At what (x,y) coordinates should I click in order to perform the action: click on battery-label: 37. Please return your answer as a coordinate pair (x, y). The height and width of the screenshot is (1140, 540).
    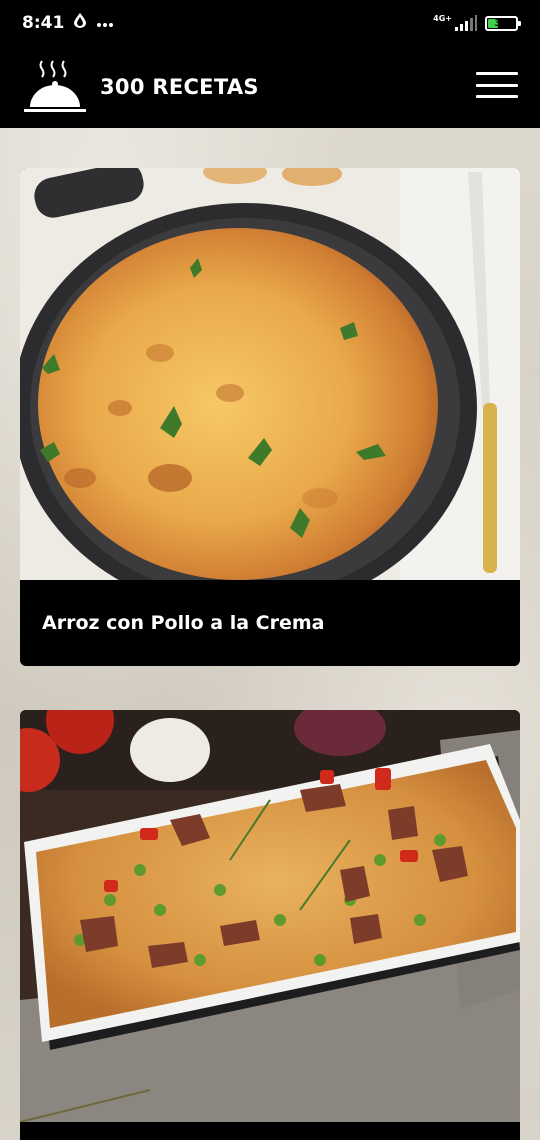
    Looking at the image, I should click on (501, 23).